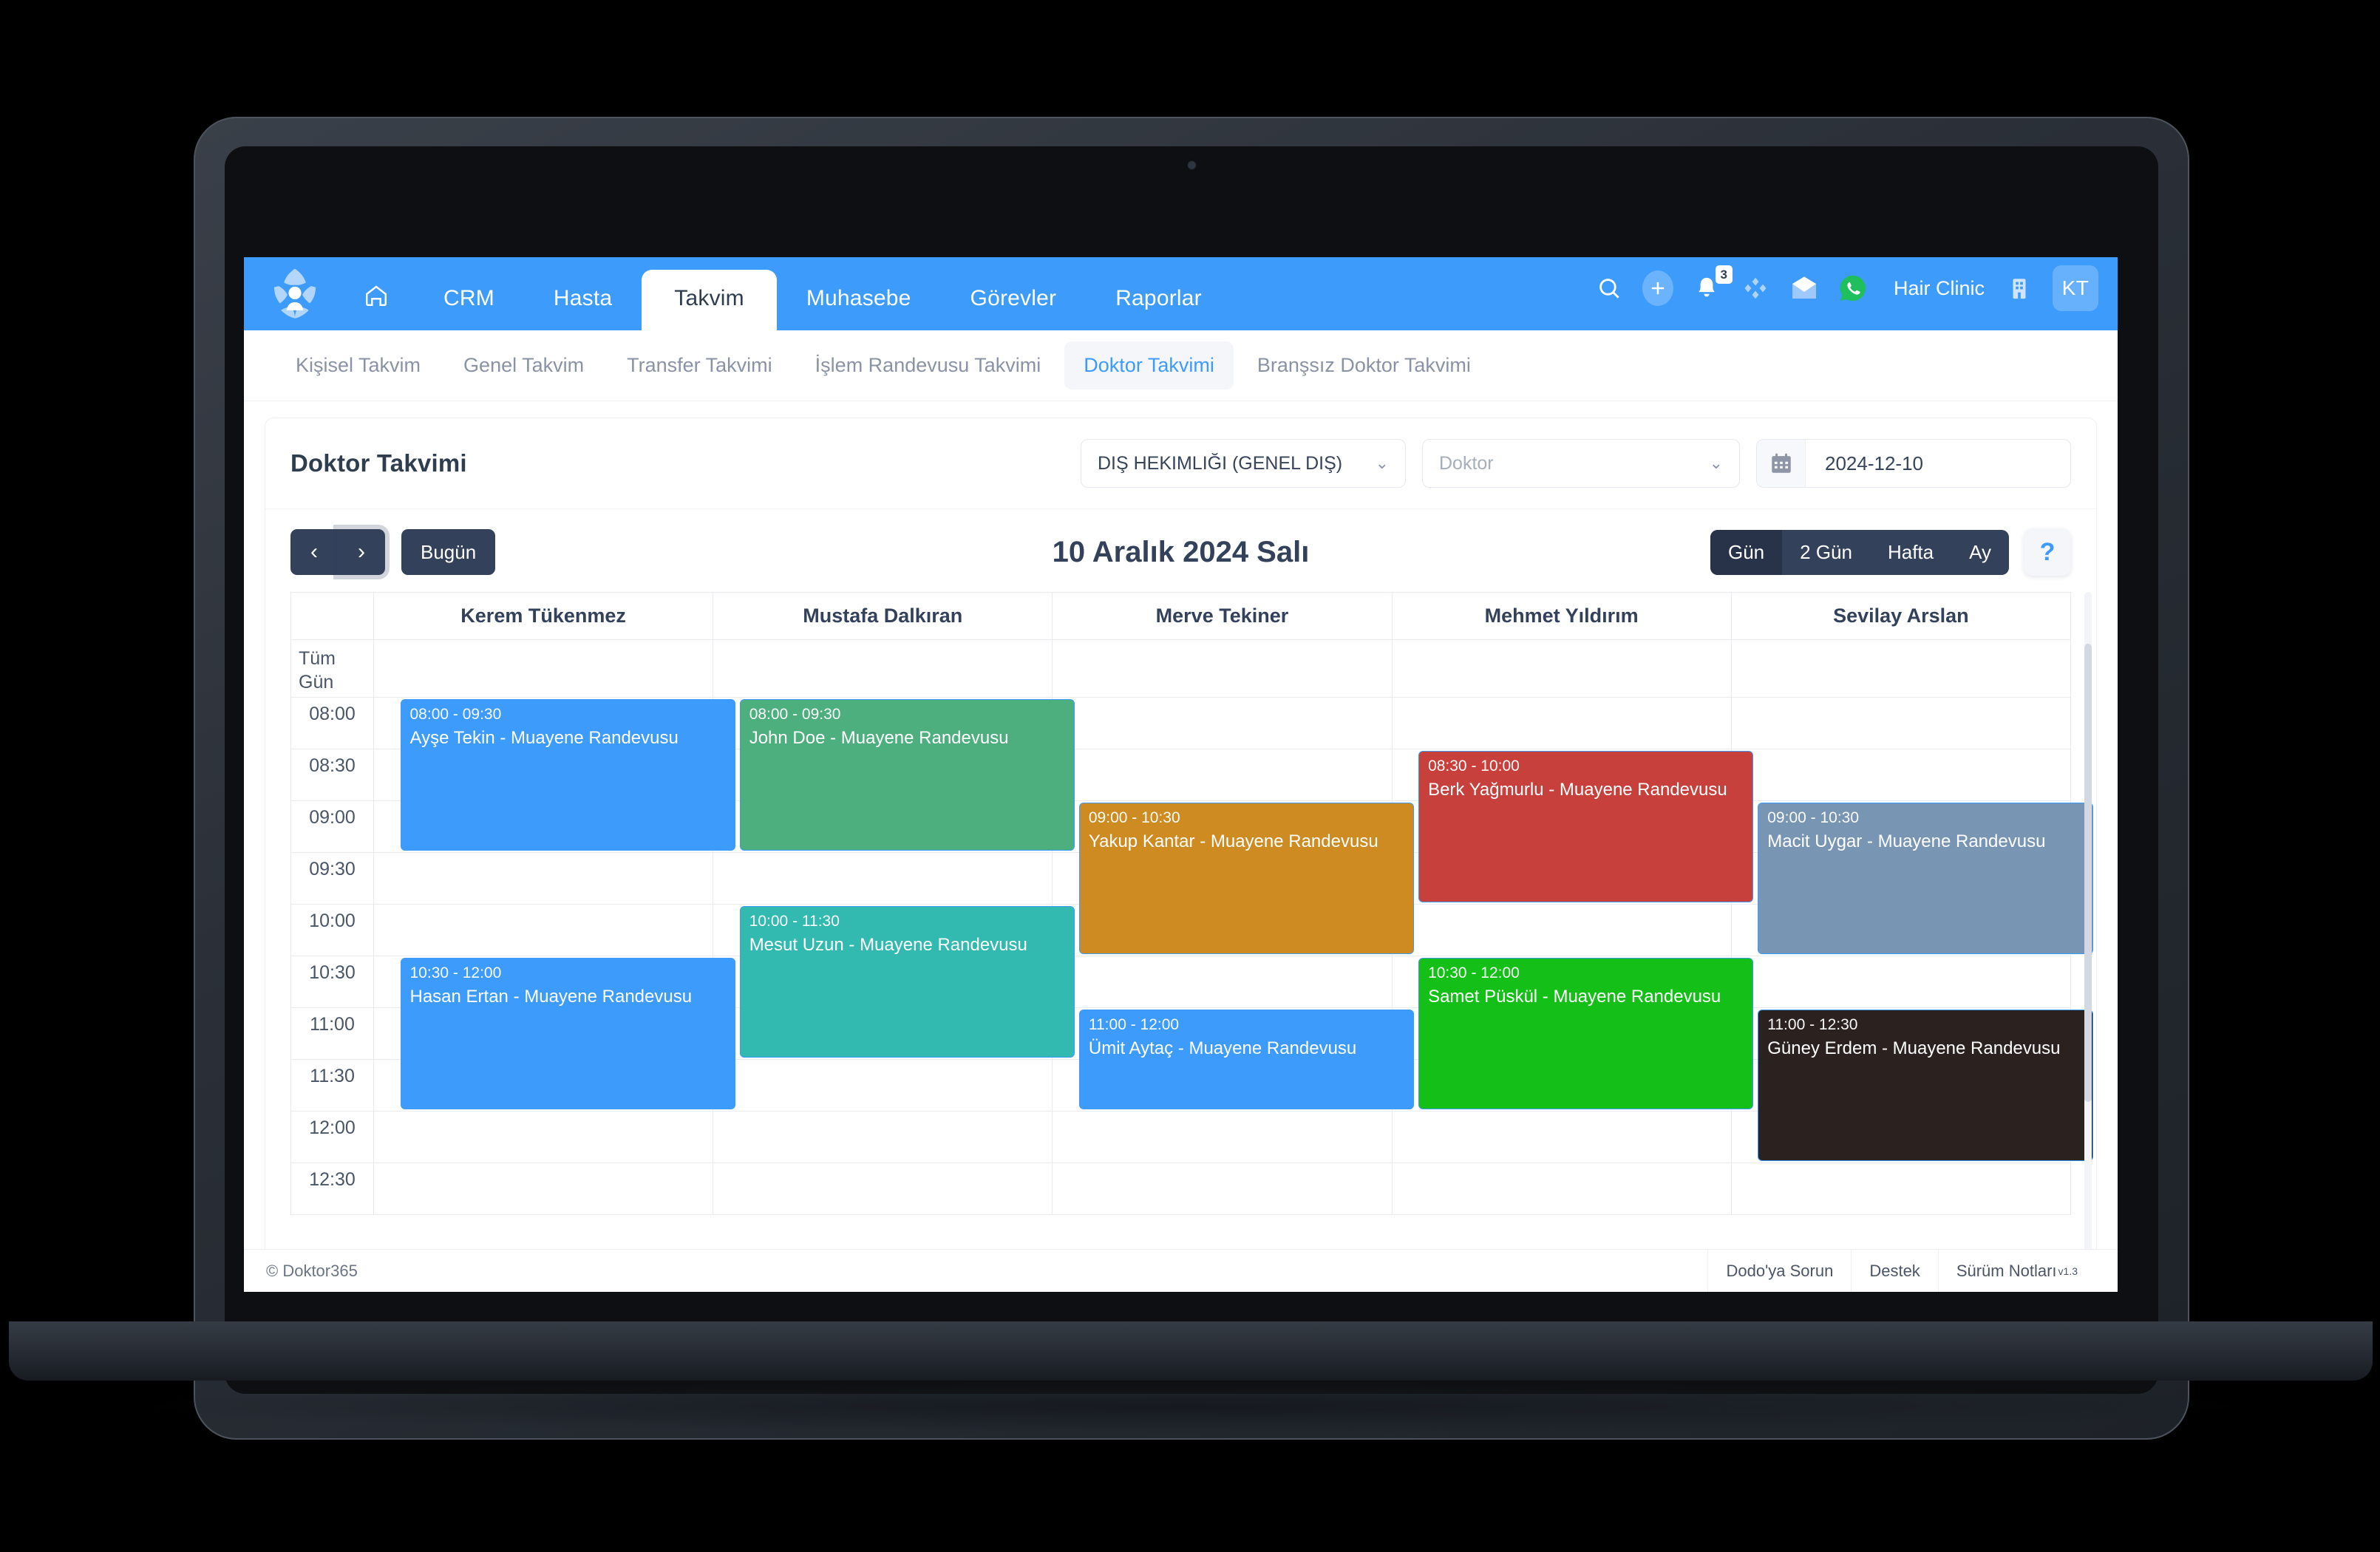 This screenshot has width=2380, height=1552. Describe the element at coordinates (1581, 464) in the screenshot. I see `doctor-select: Doktor ⌄` at that location.